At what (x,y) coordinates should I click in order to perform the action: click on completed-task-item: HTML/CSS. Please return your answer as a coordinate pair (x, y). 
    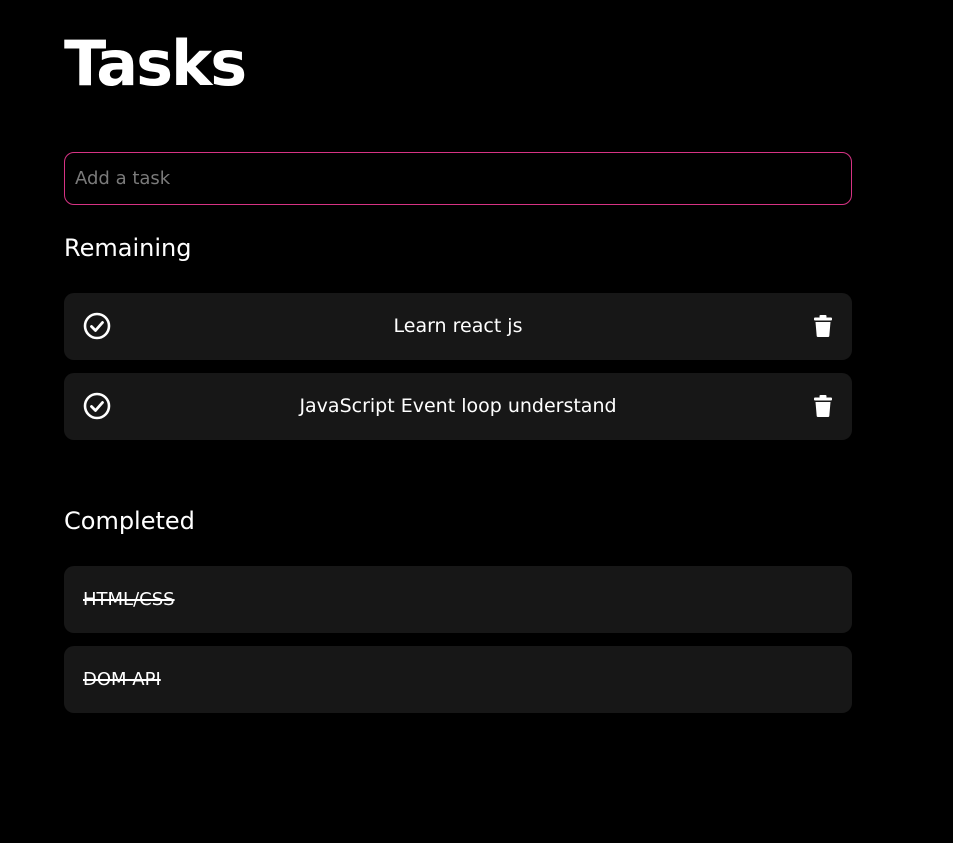
    Looking at the image, I should click on (458, 599).